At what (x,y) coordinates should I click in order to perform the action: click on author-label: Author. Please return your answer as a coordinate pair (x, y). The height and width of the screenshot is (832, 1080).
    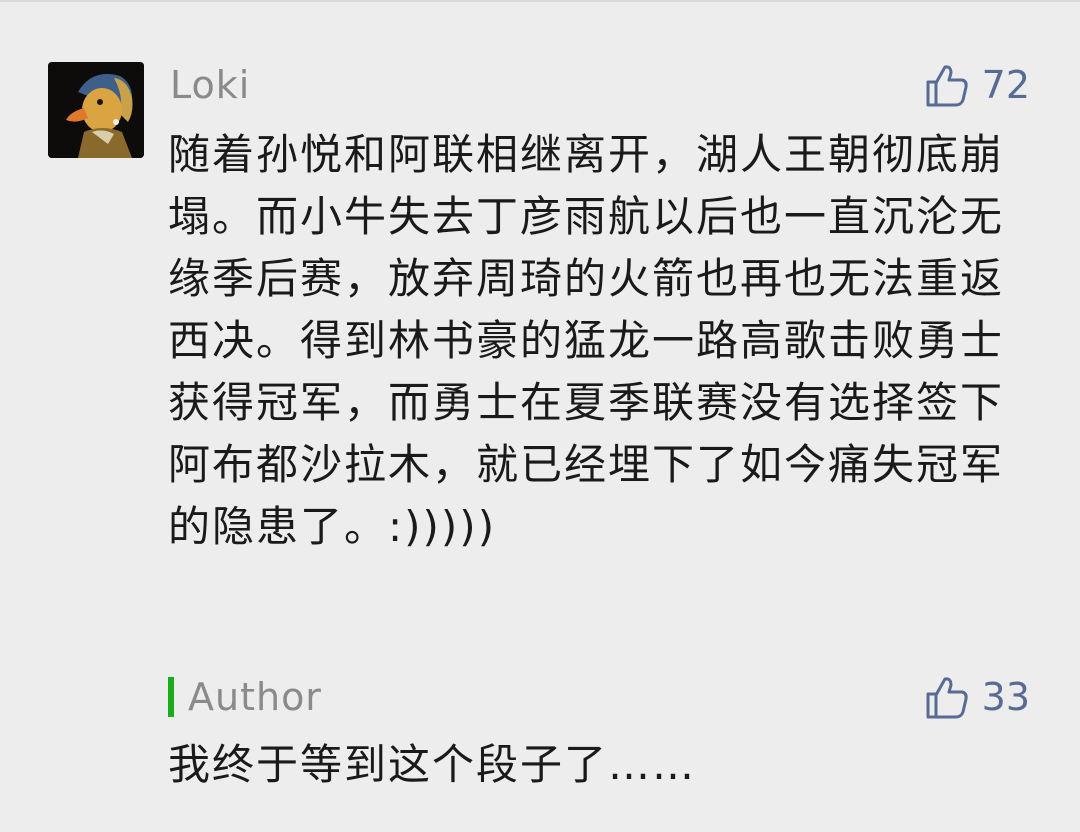
    Looking at the image, I should click on (255, 697).